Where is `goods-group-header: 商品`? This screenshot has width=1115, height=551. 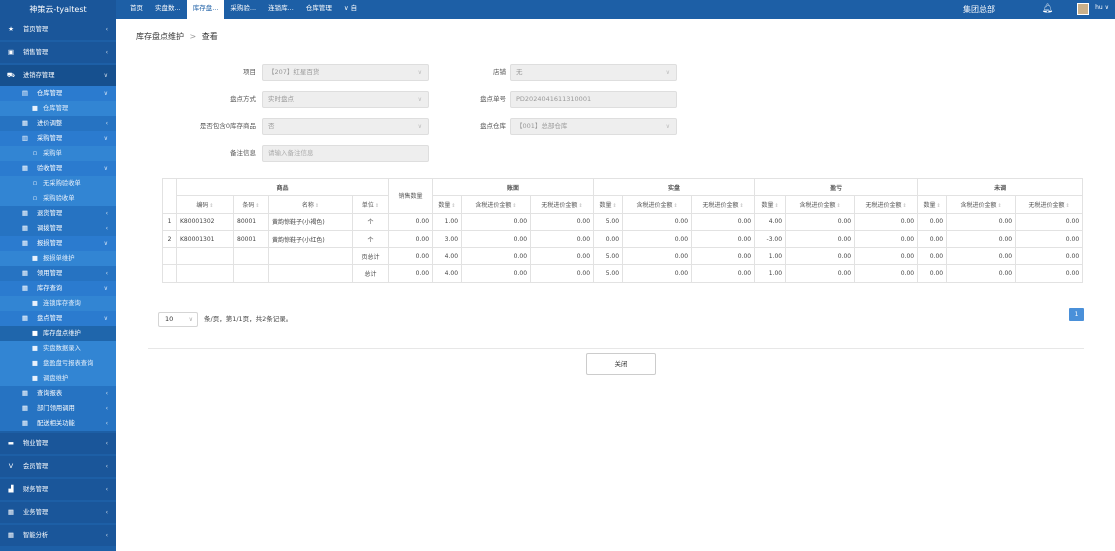 goods-group-header: 商品 is located at coordinates (282, 187).